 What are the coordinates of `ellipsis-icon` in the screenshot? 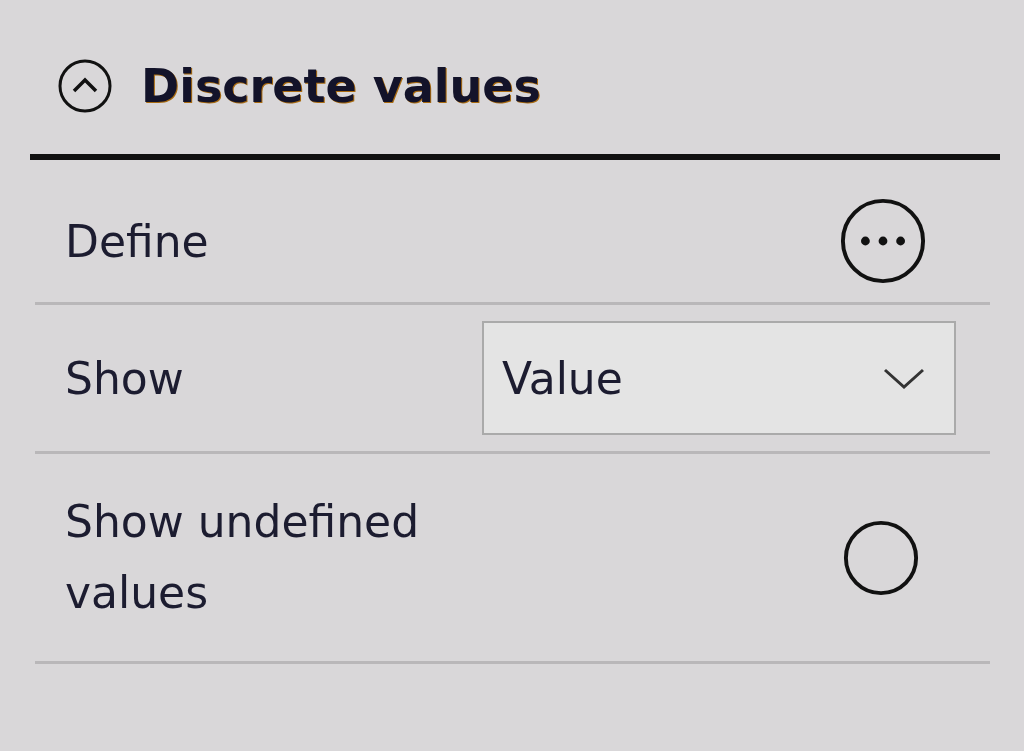 It's located at (883, 241).